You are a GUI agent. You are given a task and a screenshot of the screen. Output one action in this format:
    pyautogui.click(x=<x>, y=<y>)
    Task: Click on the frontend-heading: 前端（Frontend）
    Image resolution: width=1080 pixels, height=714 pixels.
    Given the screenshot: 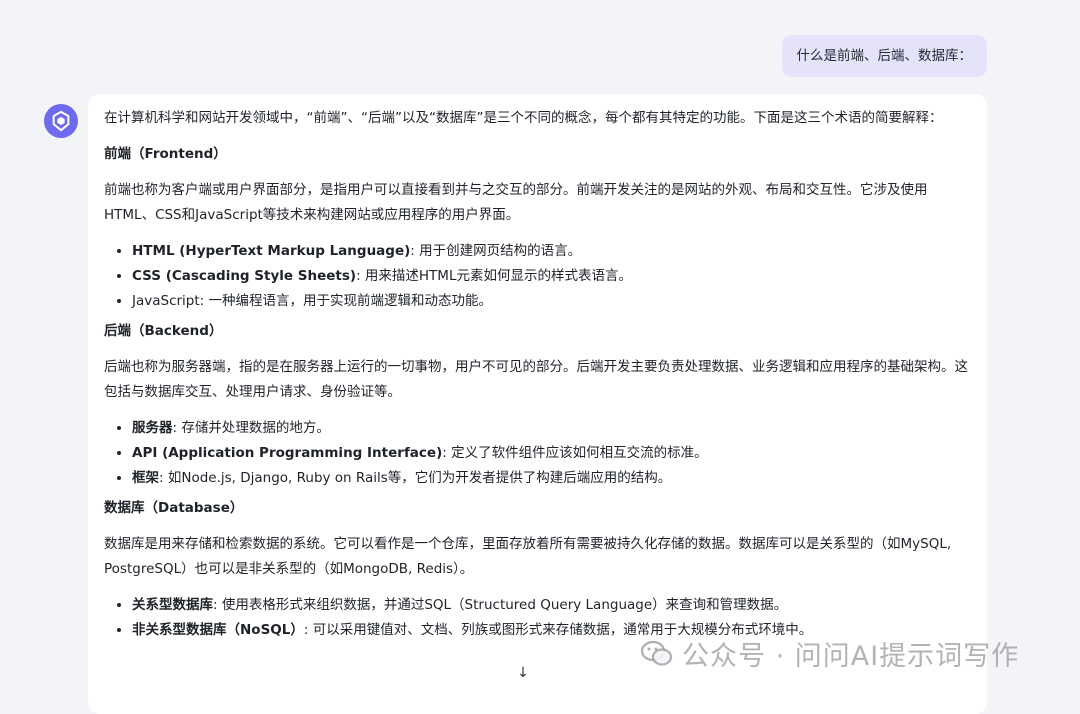 What is the action you would take?
    pyautogui.click(x=165, y=154)
    